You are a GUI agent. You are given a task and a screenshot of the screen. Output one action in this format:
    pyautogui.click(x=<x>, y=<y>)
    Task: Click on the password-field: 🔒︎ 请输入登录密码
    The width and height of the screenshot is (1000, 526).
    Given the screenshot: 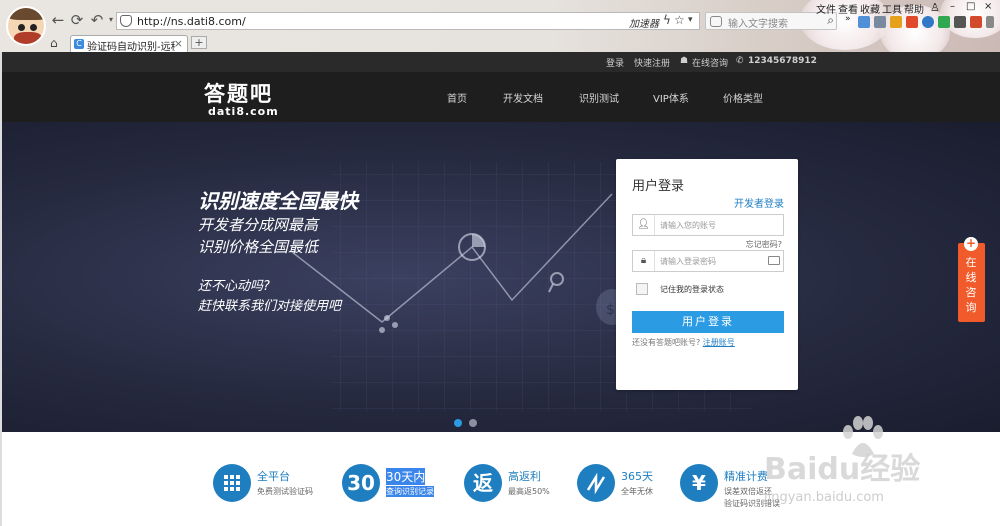 What is the action you would take?
    pyautogui.click(x=708, y=261)
    